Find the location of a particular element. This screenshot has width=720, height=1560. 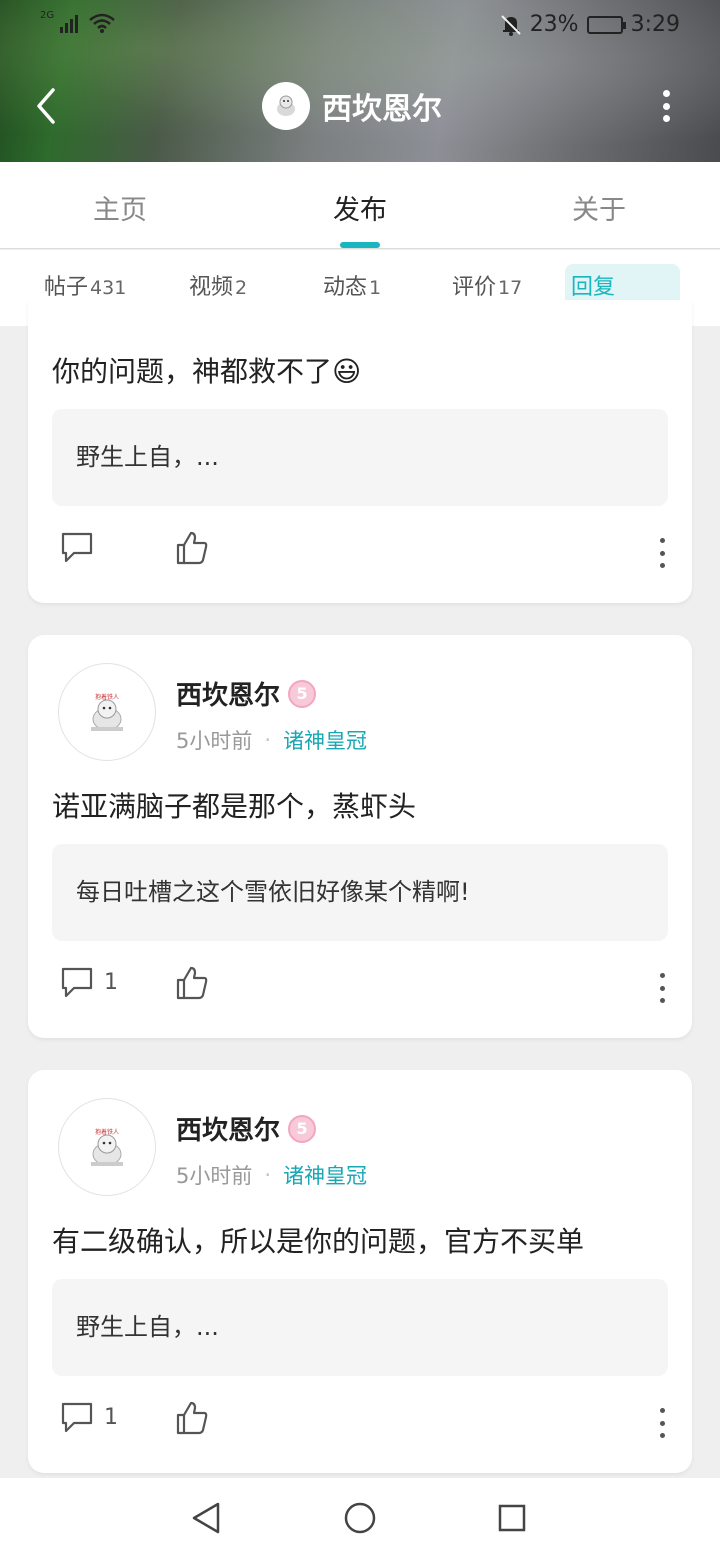

comment-button is located at coordinates (82, 547).